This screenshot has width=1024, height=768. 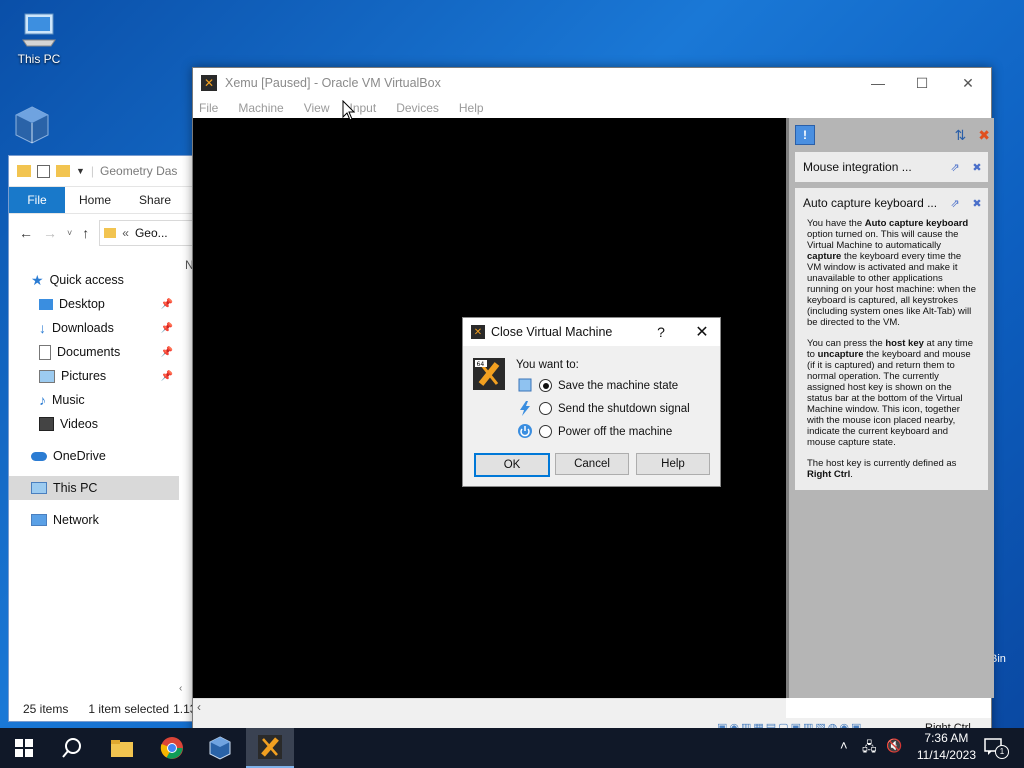 I want to click on menu-machine: Machine, so click(x=260, y=108).